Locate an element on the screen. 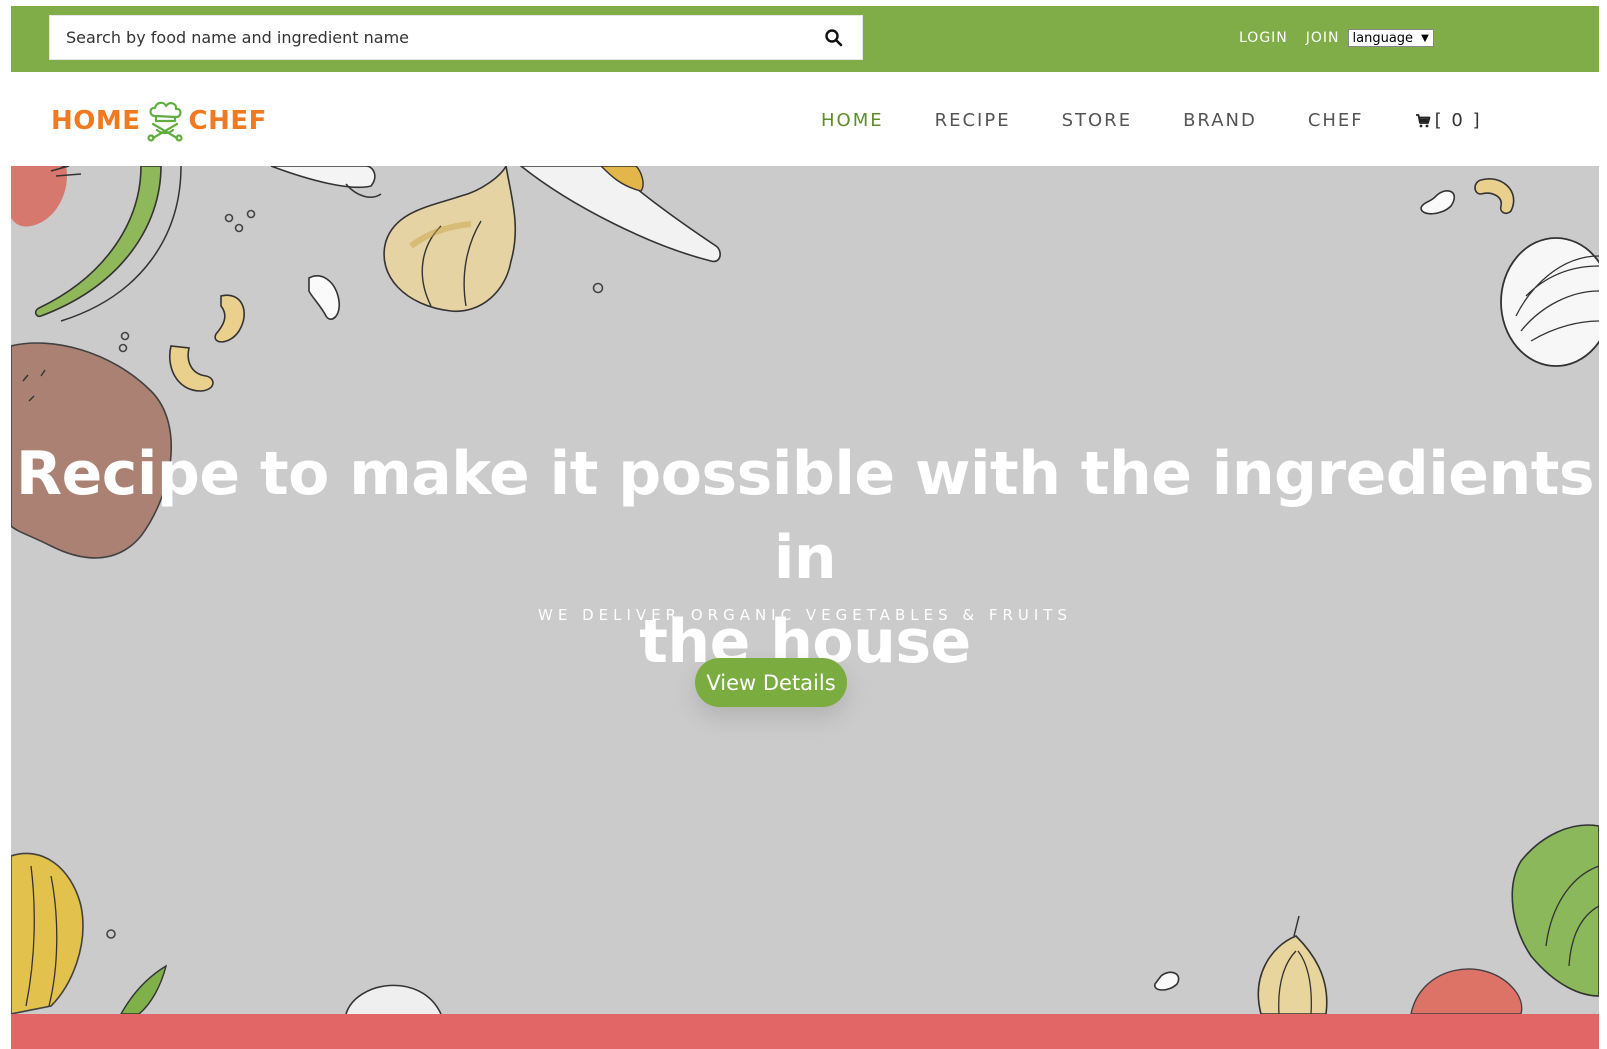  login-link: LOGIN is located at coordinates (1263, 38).